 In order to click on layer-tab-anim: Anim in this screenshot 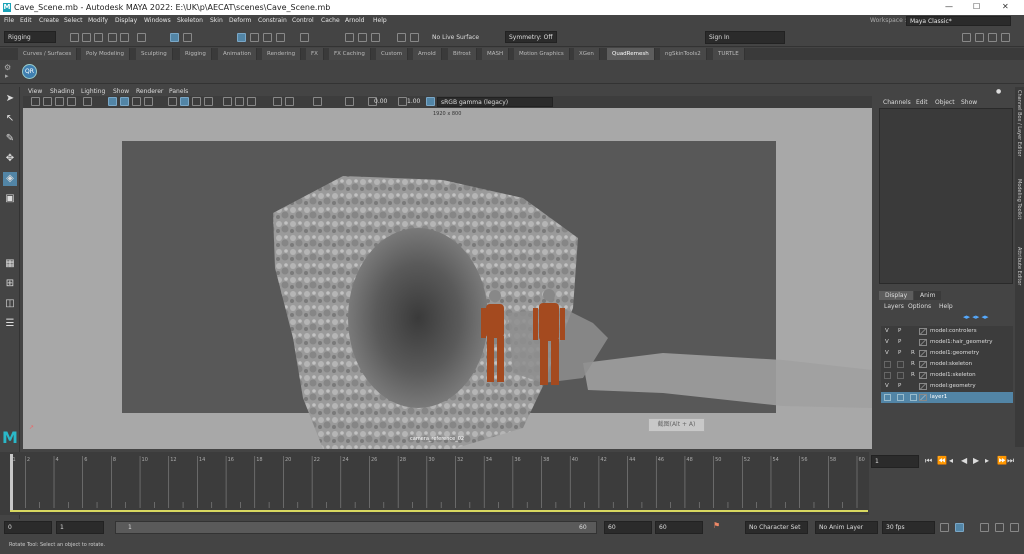, I will do `click(928, 295)`.